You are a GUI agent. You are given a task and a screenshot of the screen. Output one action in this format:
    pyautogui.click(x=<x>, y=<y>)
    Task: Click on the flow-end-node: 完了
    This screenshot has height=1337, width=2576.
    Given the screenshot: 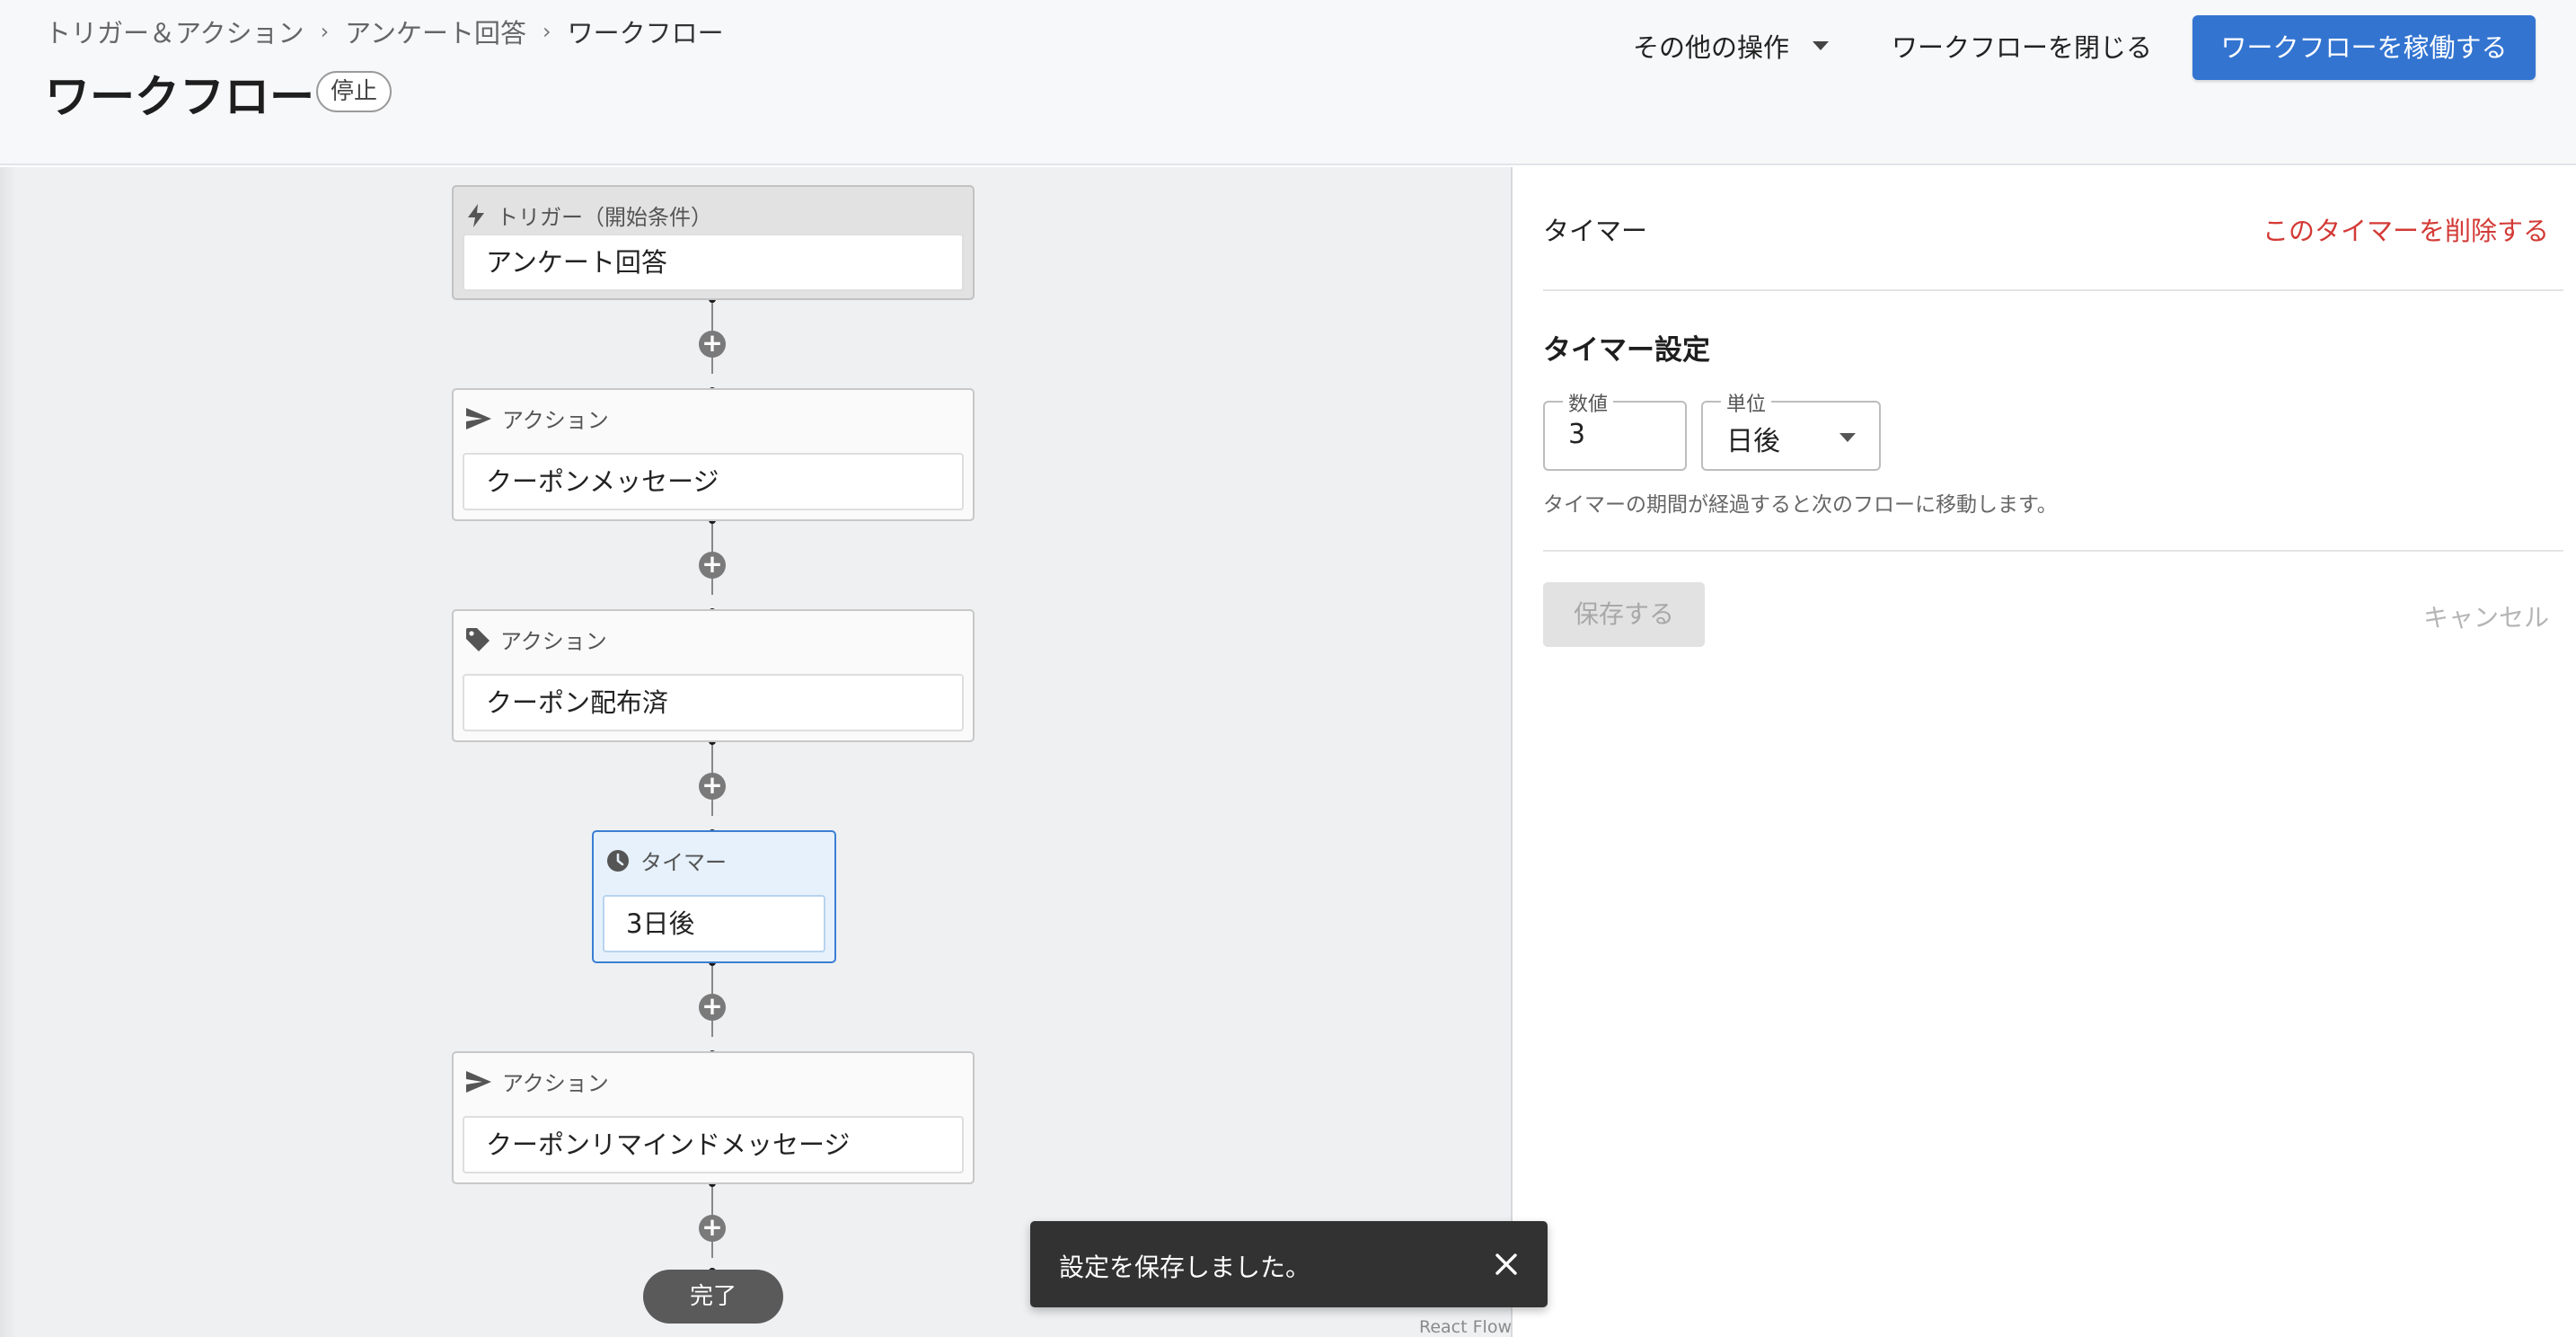 What is the action you would take?
    pyautogui.click(x=713, y=1297)
    